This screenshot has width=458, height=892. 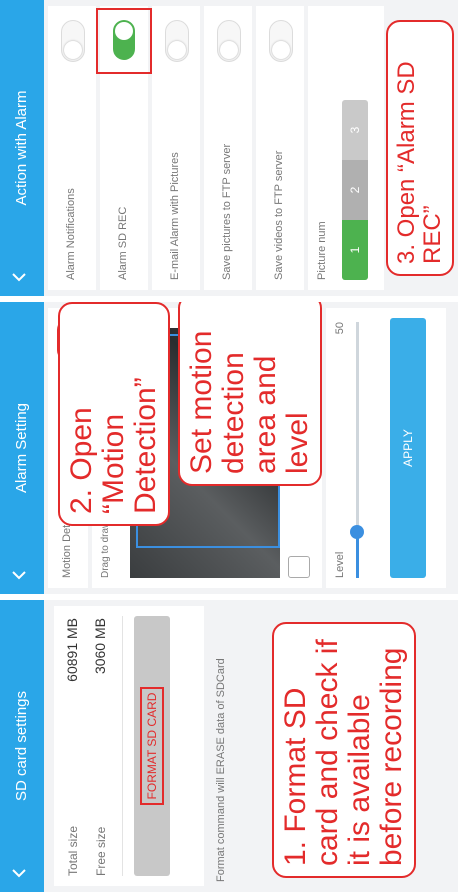 I want to click on free-size-label: Free size, so click(x=101, y=851).